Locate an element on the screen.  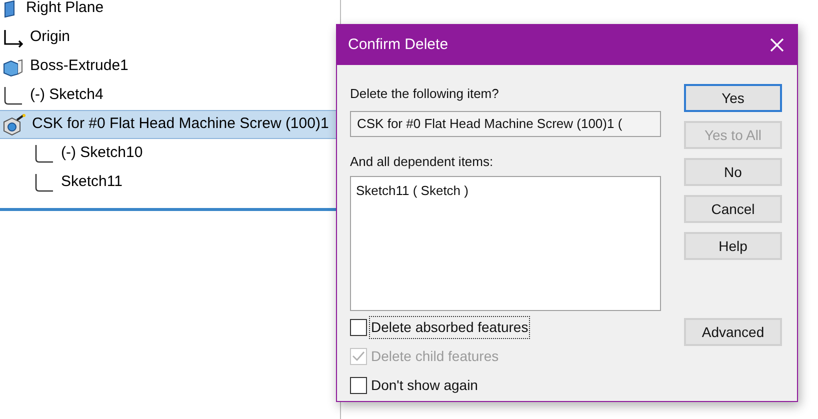
dialog-button: Cancel is located at coordinates (733, 209).